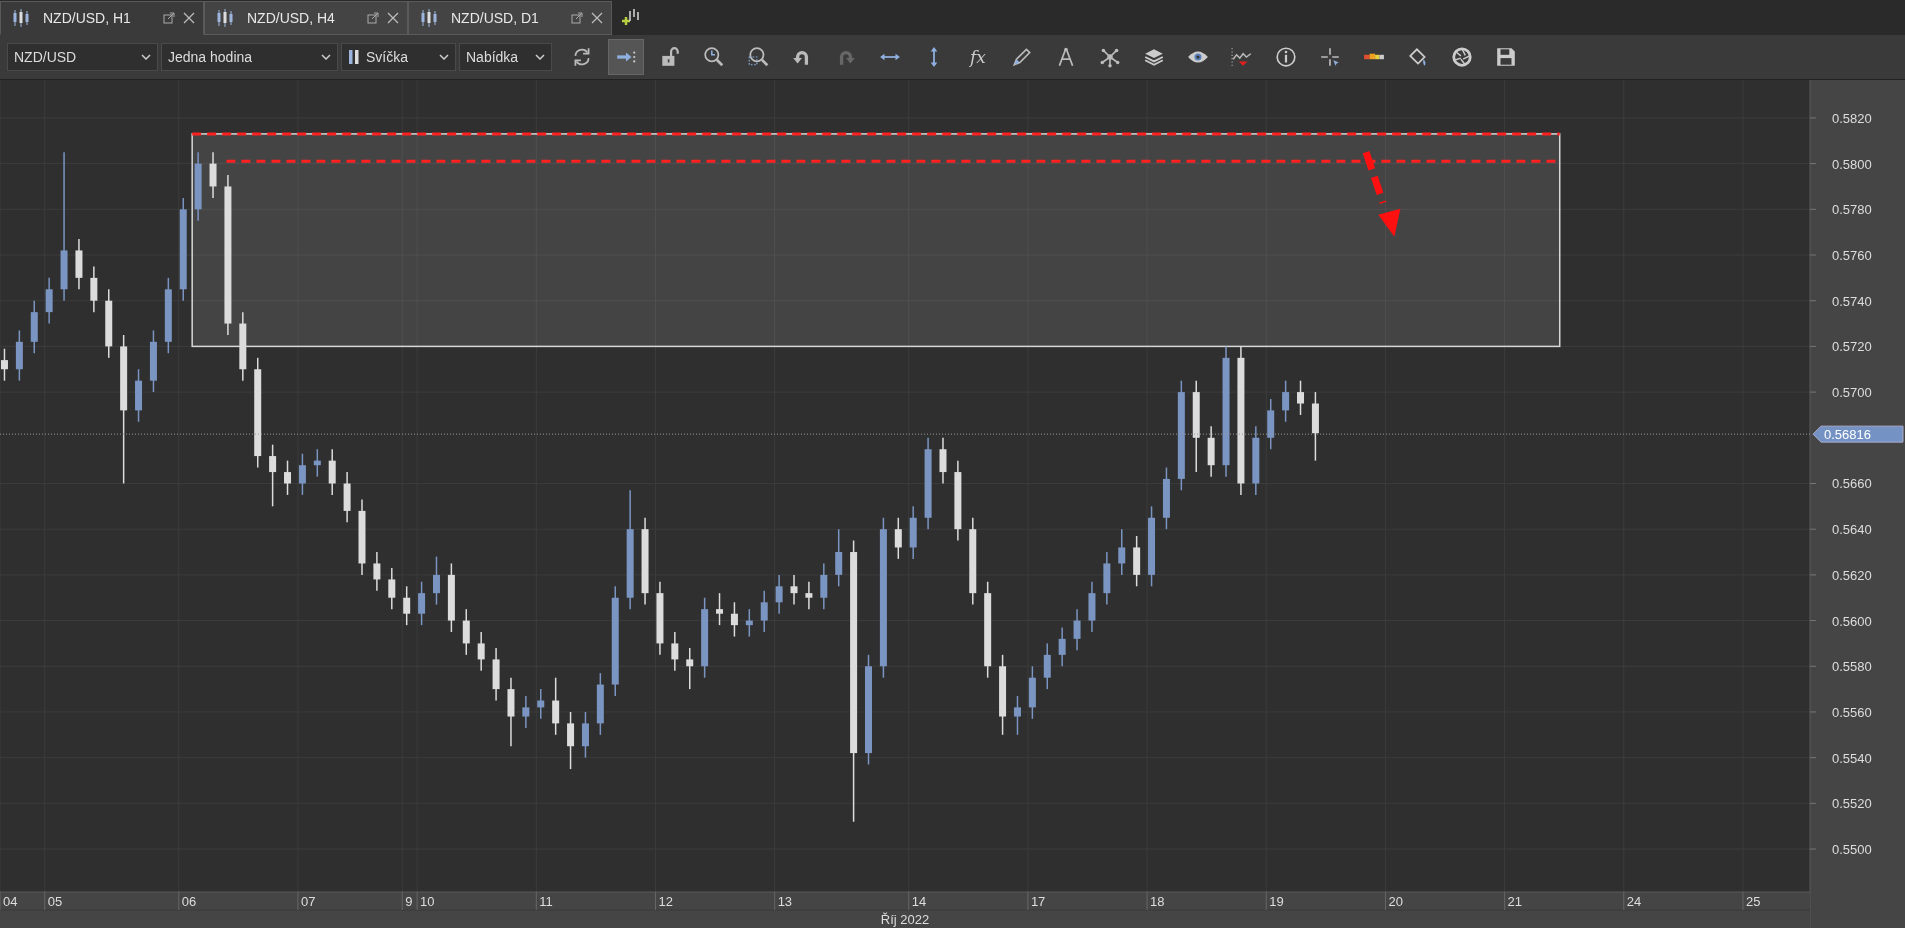 This screenshot has height=928, width=1905. I want to click on zoom-in-icon, so click(714, 56).